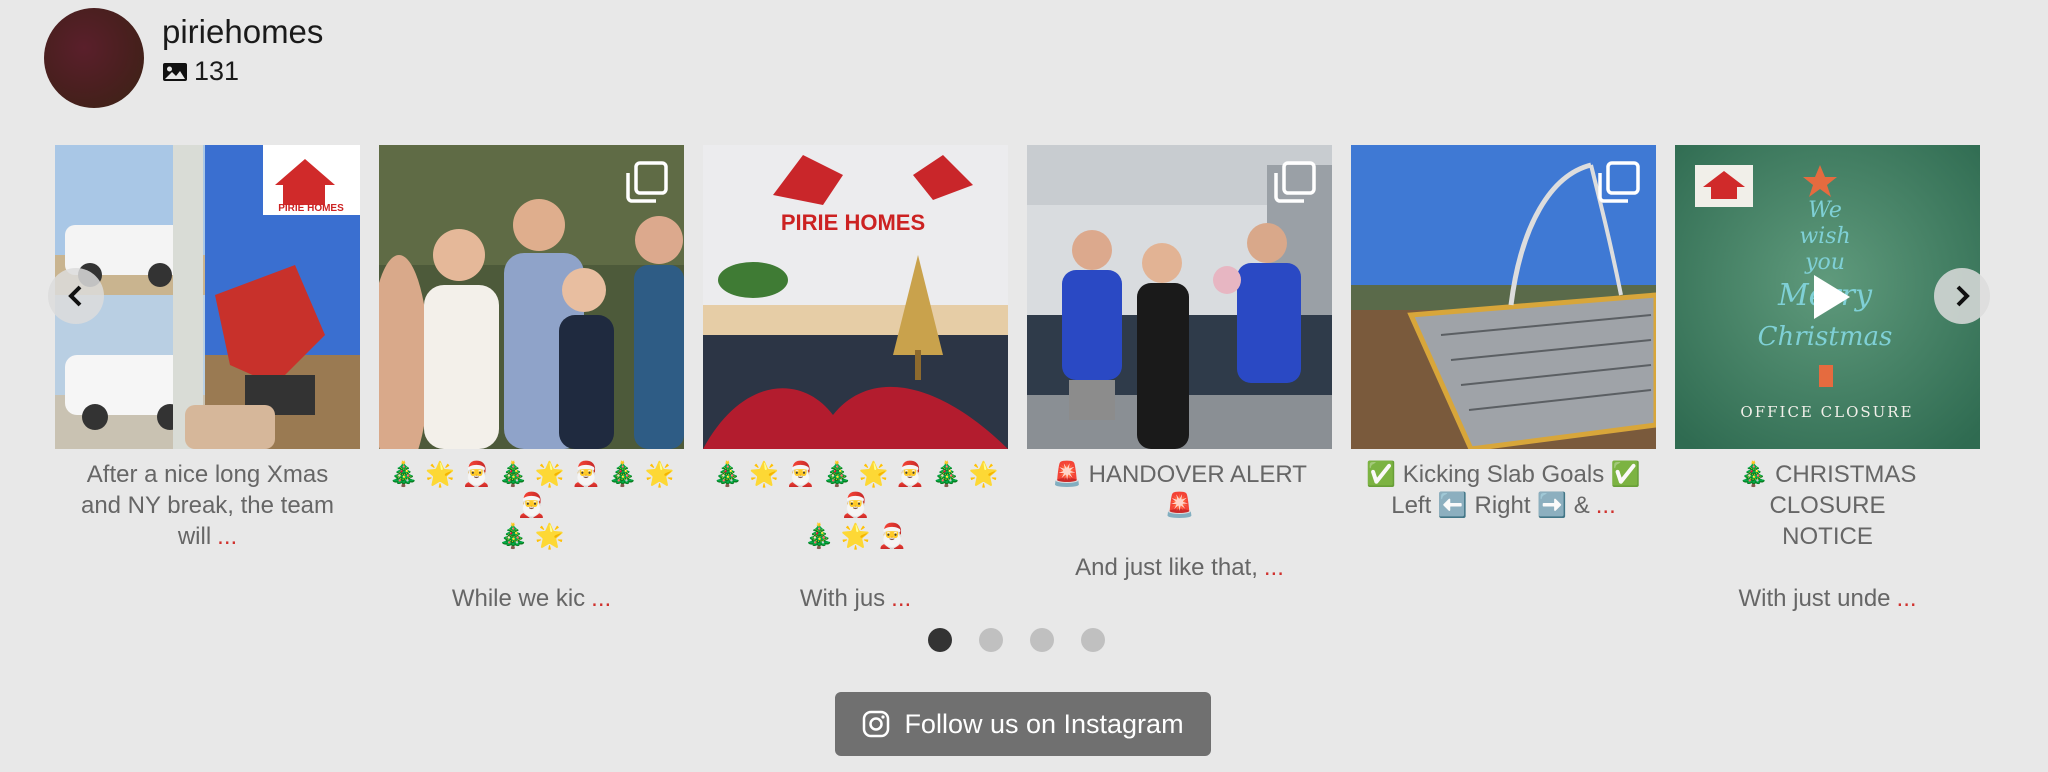 This screenshot has height=772, width=2048. I want to click on caption-text: Left ⬅️ Right ➡️ &, so click(1490, 505).